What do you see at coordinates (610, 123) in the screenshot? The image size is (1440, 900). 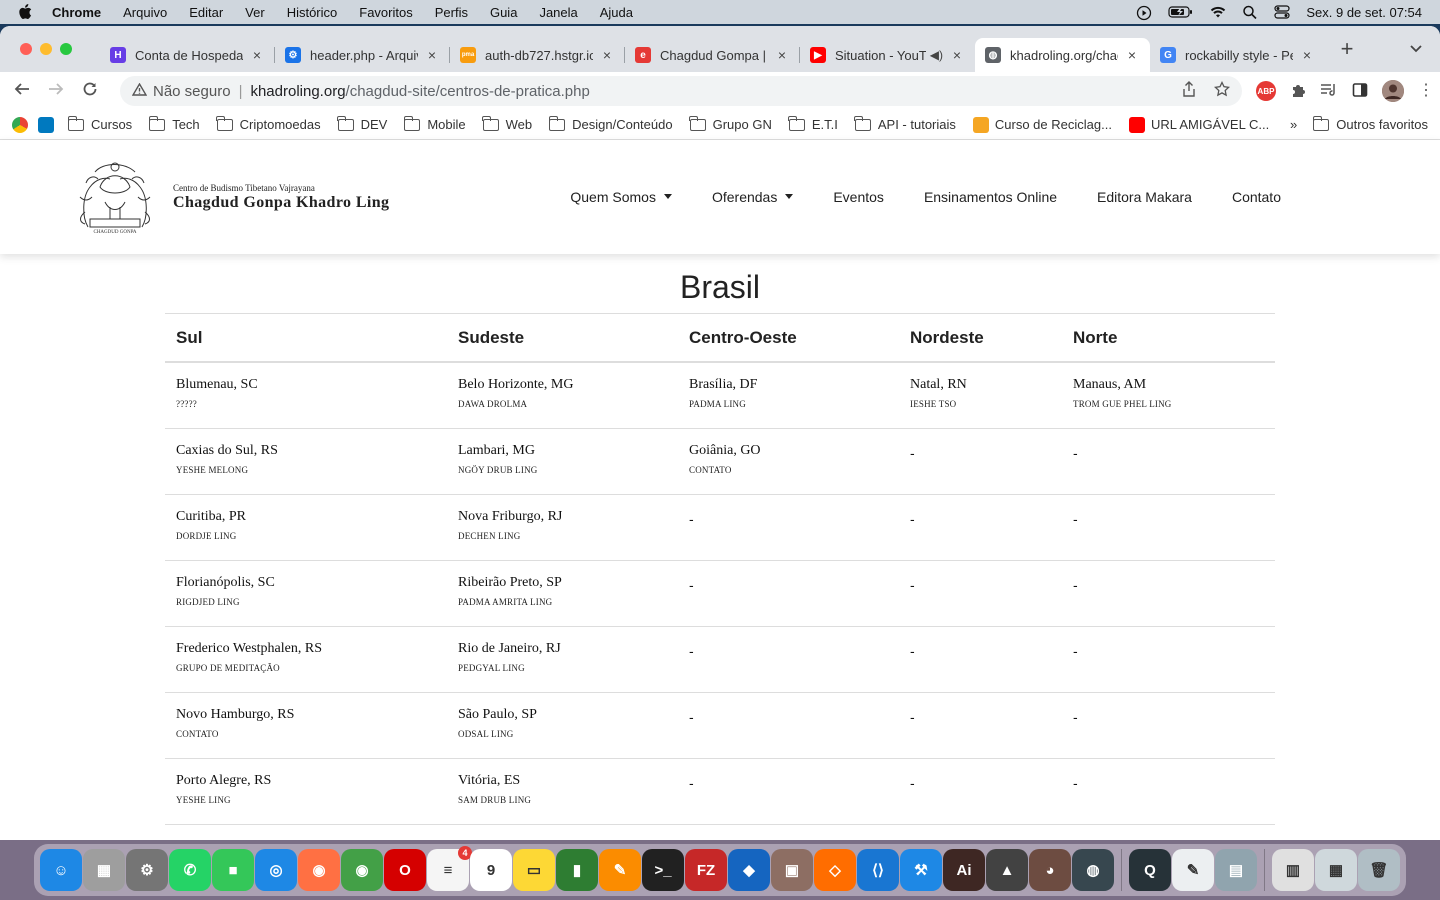 I see `bookmark-item: Design/Conteúdo` at bounding box center [610, 123].